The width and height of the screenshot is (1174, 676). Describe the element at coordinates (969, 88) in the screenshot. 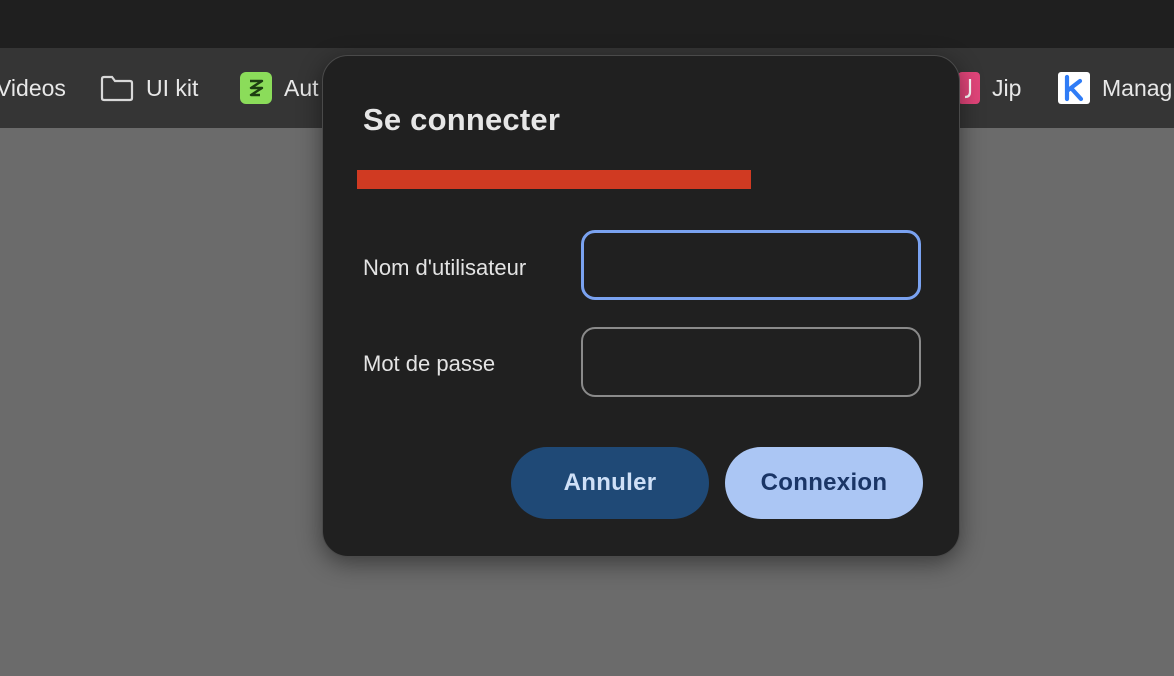

I see `pink-app-icon` at that location.